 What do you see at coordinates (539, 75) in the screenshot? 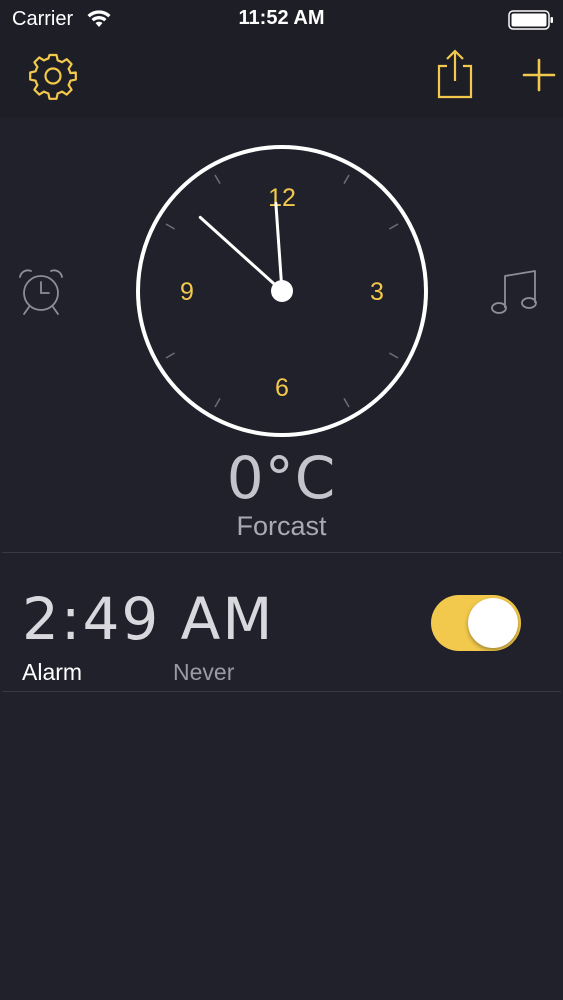
I see `plus-icon` at bounding box center [539, 75].